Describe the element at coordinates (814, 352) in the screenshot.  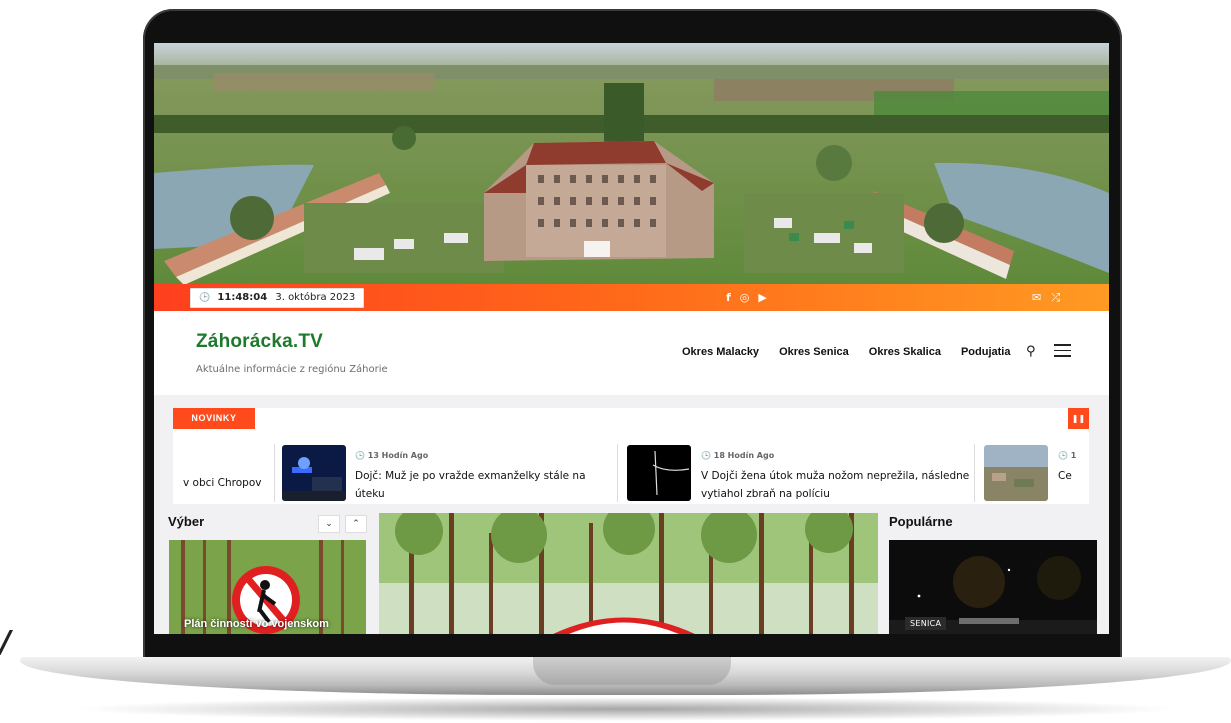
I see `nav-okres-senica: Okres Senica` at that location.